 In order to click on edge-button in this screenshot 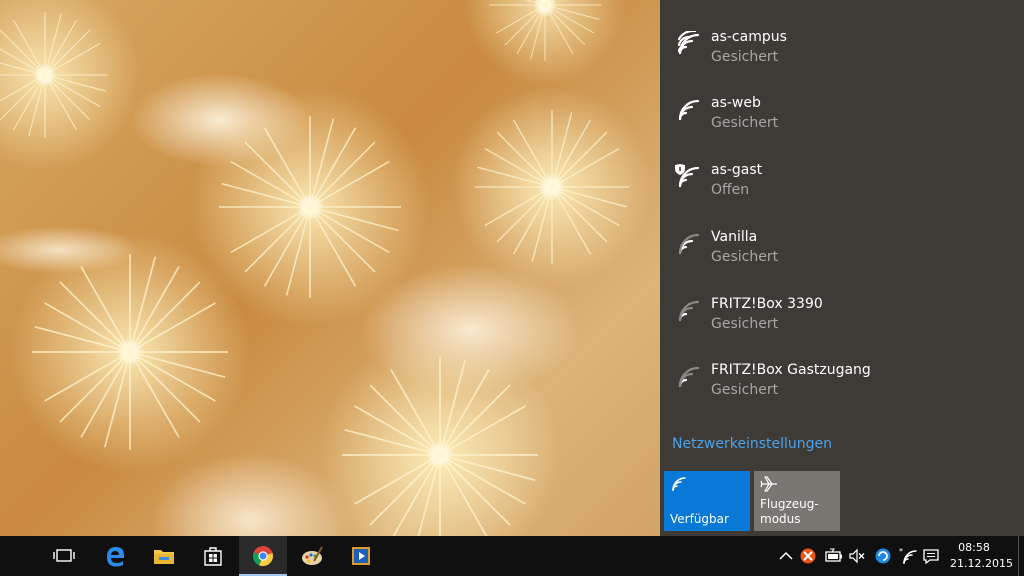, I will do `click(115, 556)`.